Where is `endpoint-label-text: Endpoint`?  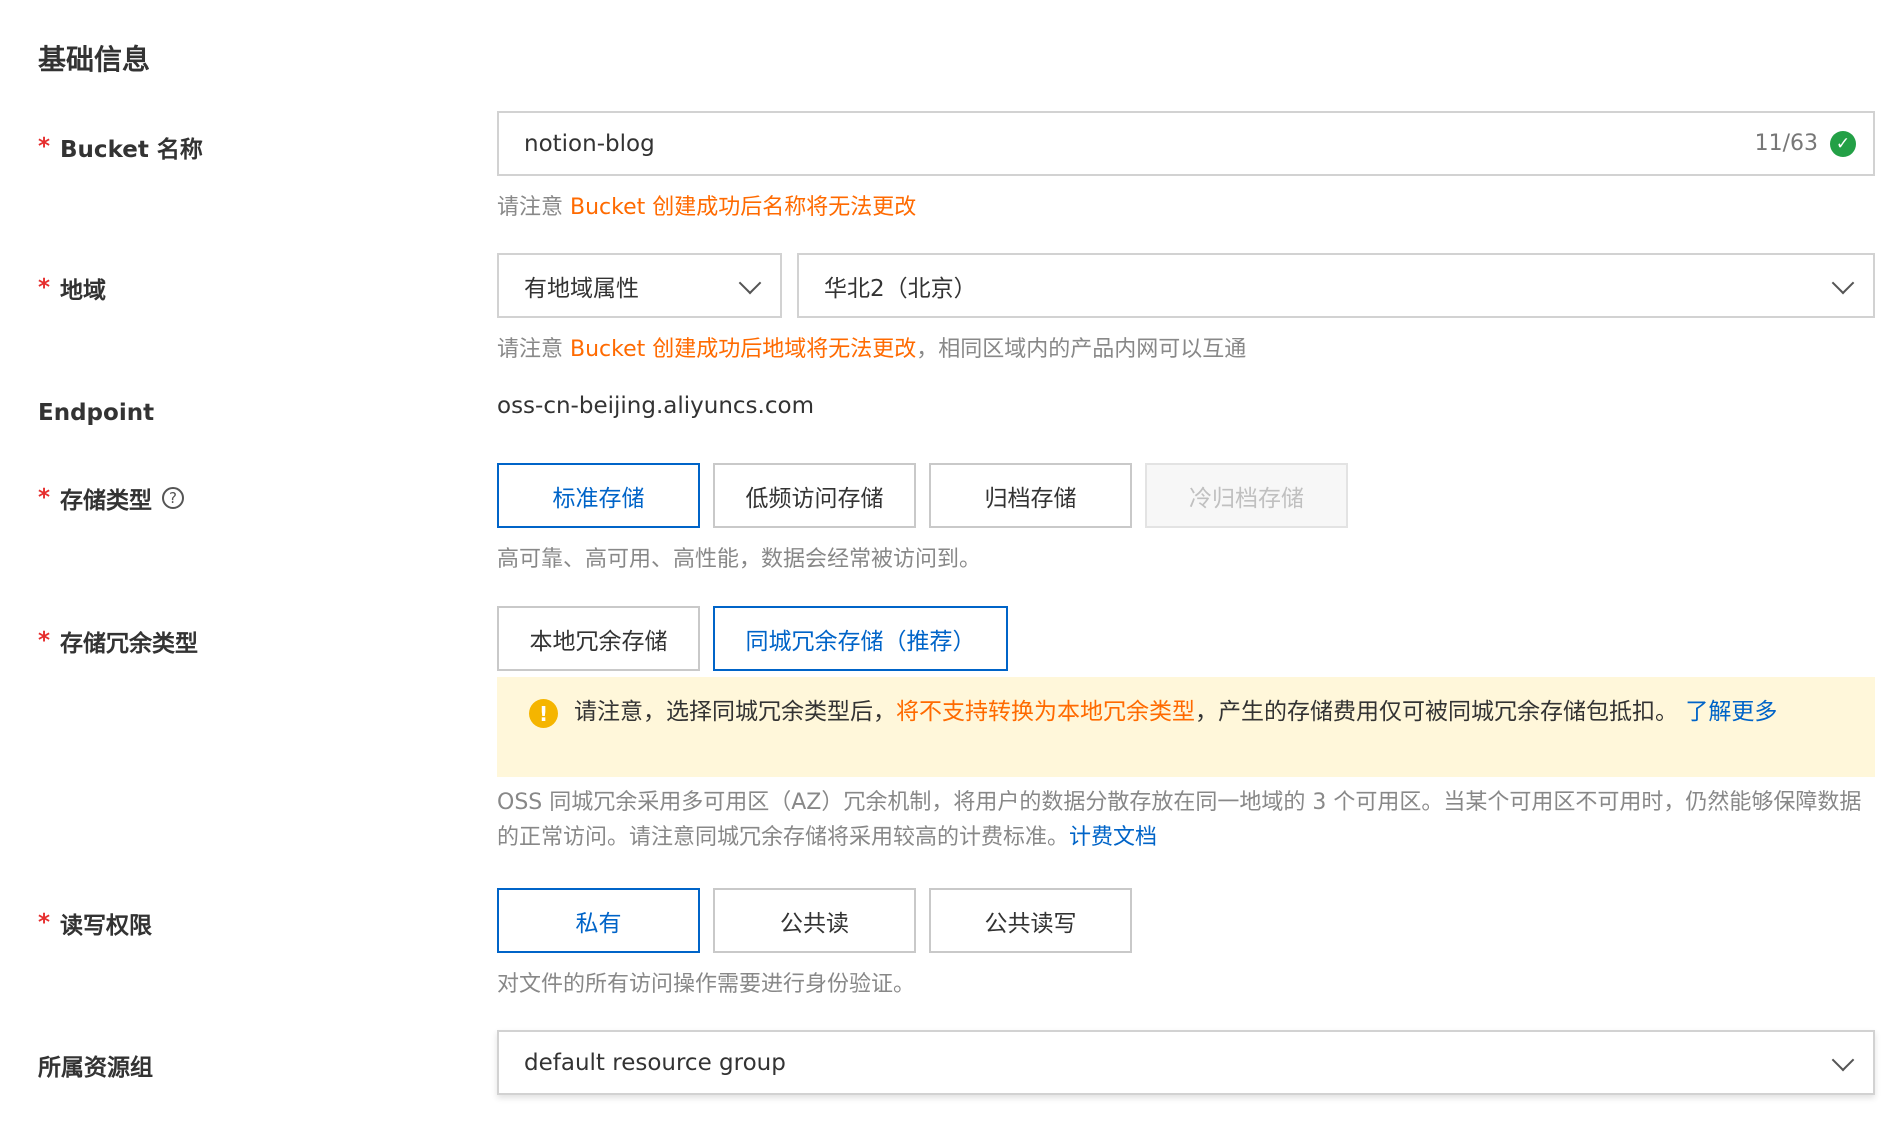
endpoint-label-text: Endpoint is located at coordinates (96, 413).